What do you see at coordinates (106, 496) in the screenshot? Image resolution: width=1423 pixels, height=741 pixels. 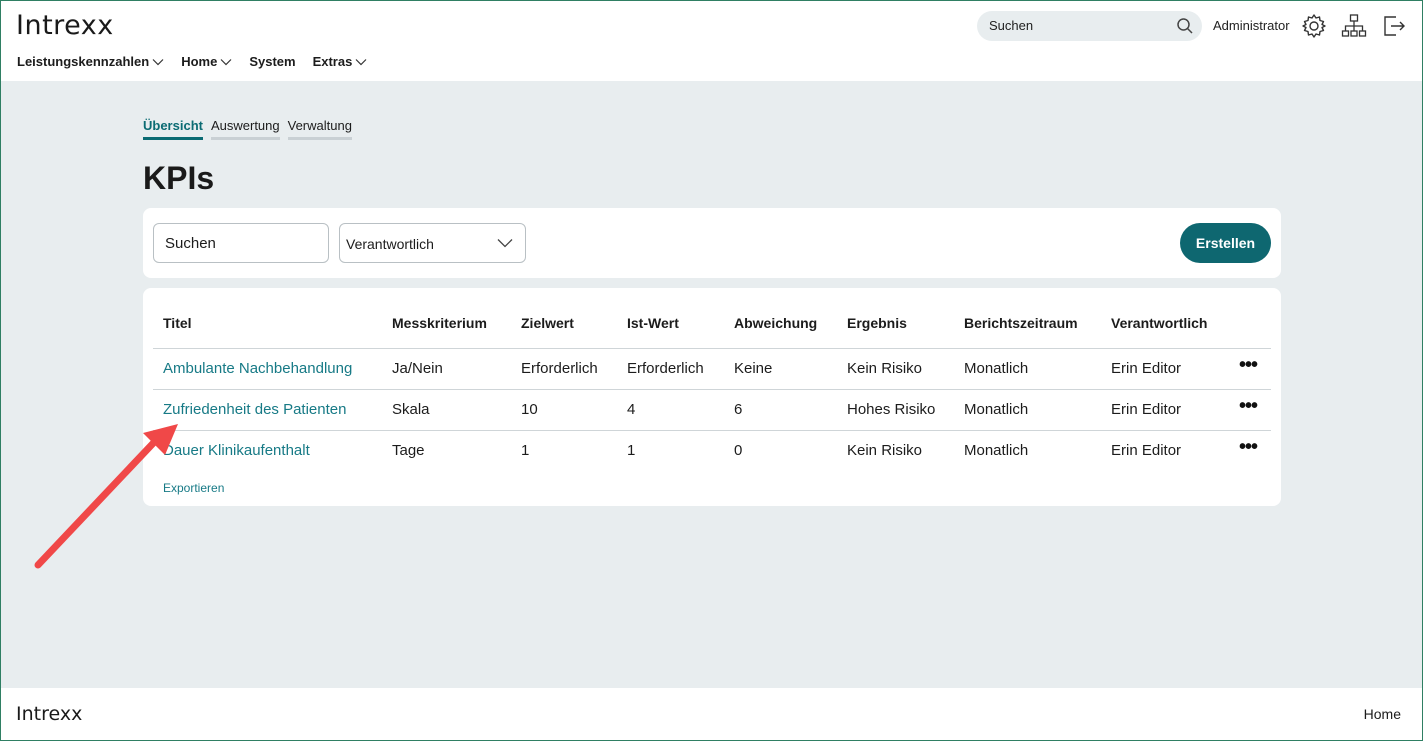 I see `annotation-arrow` at bounding box center [106, 496].